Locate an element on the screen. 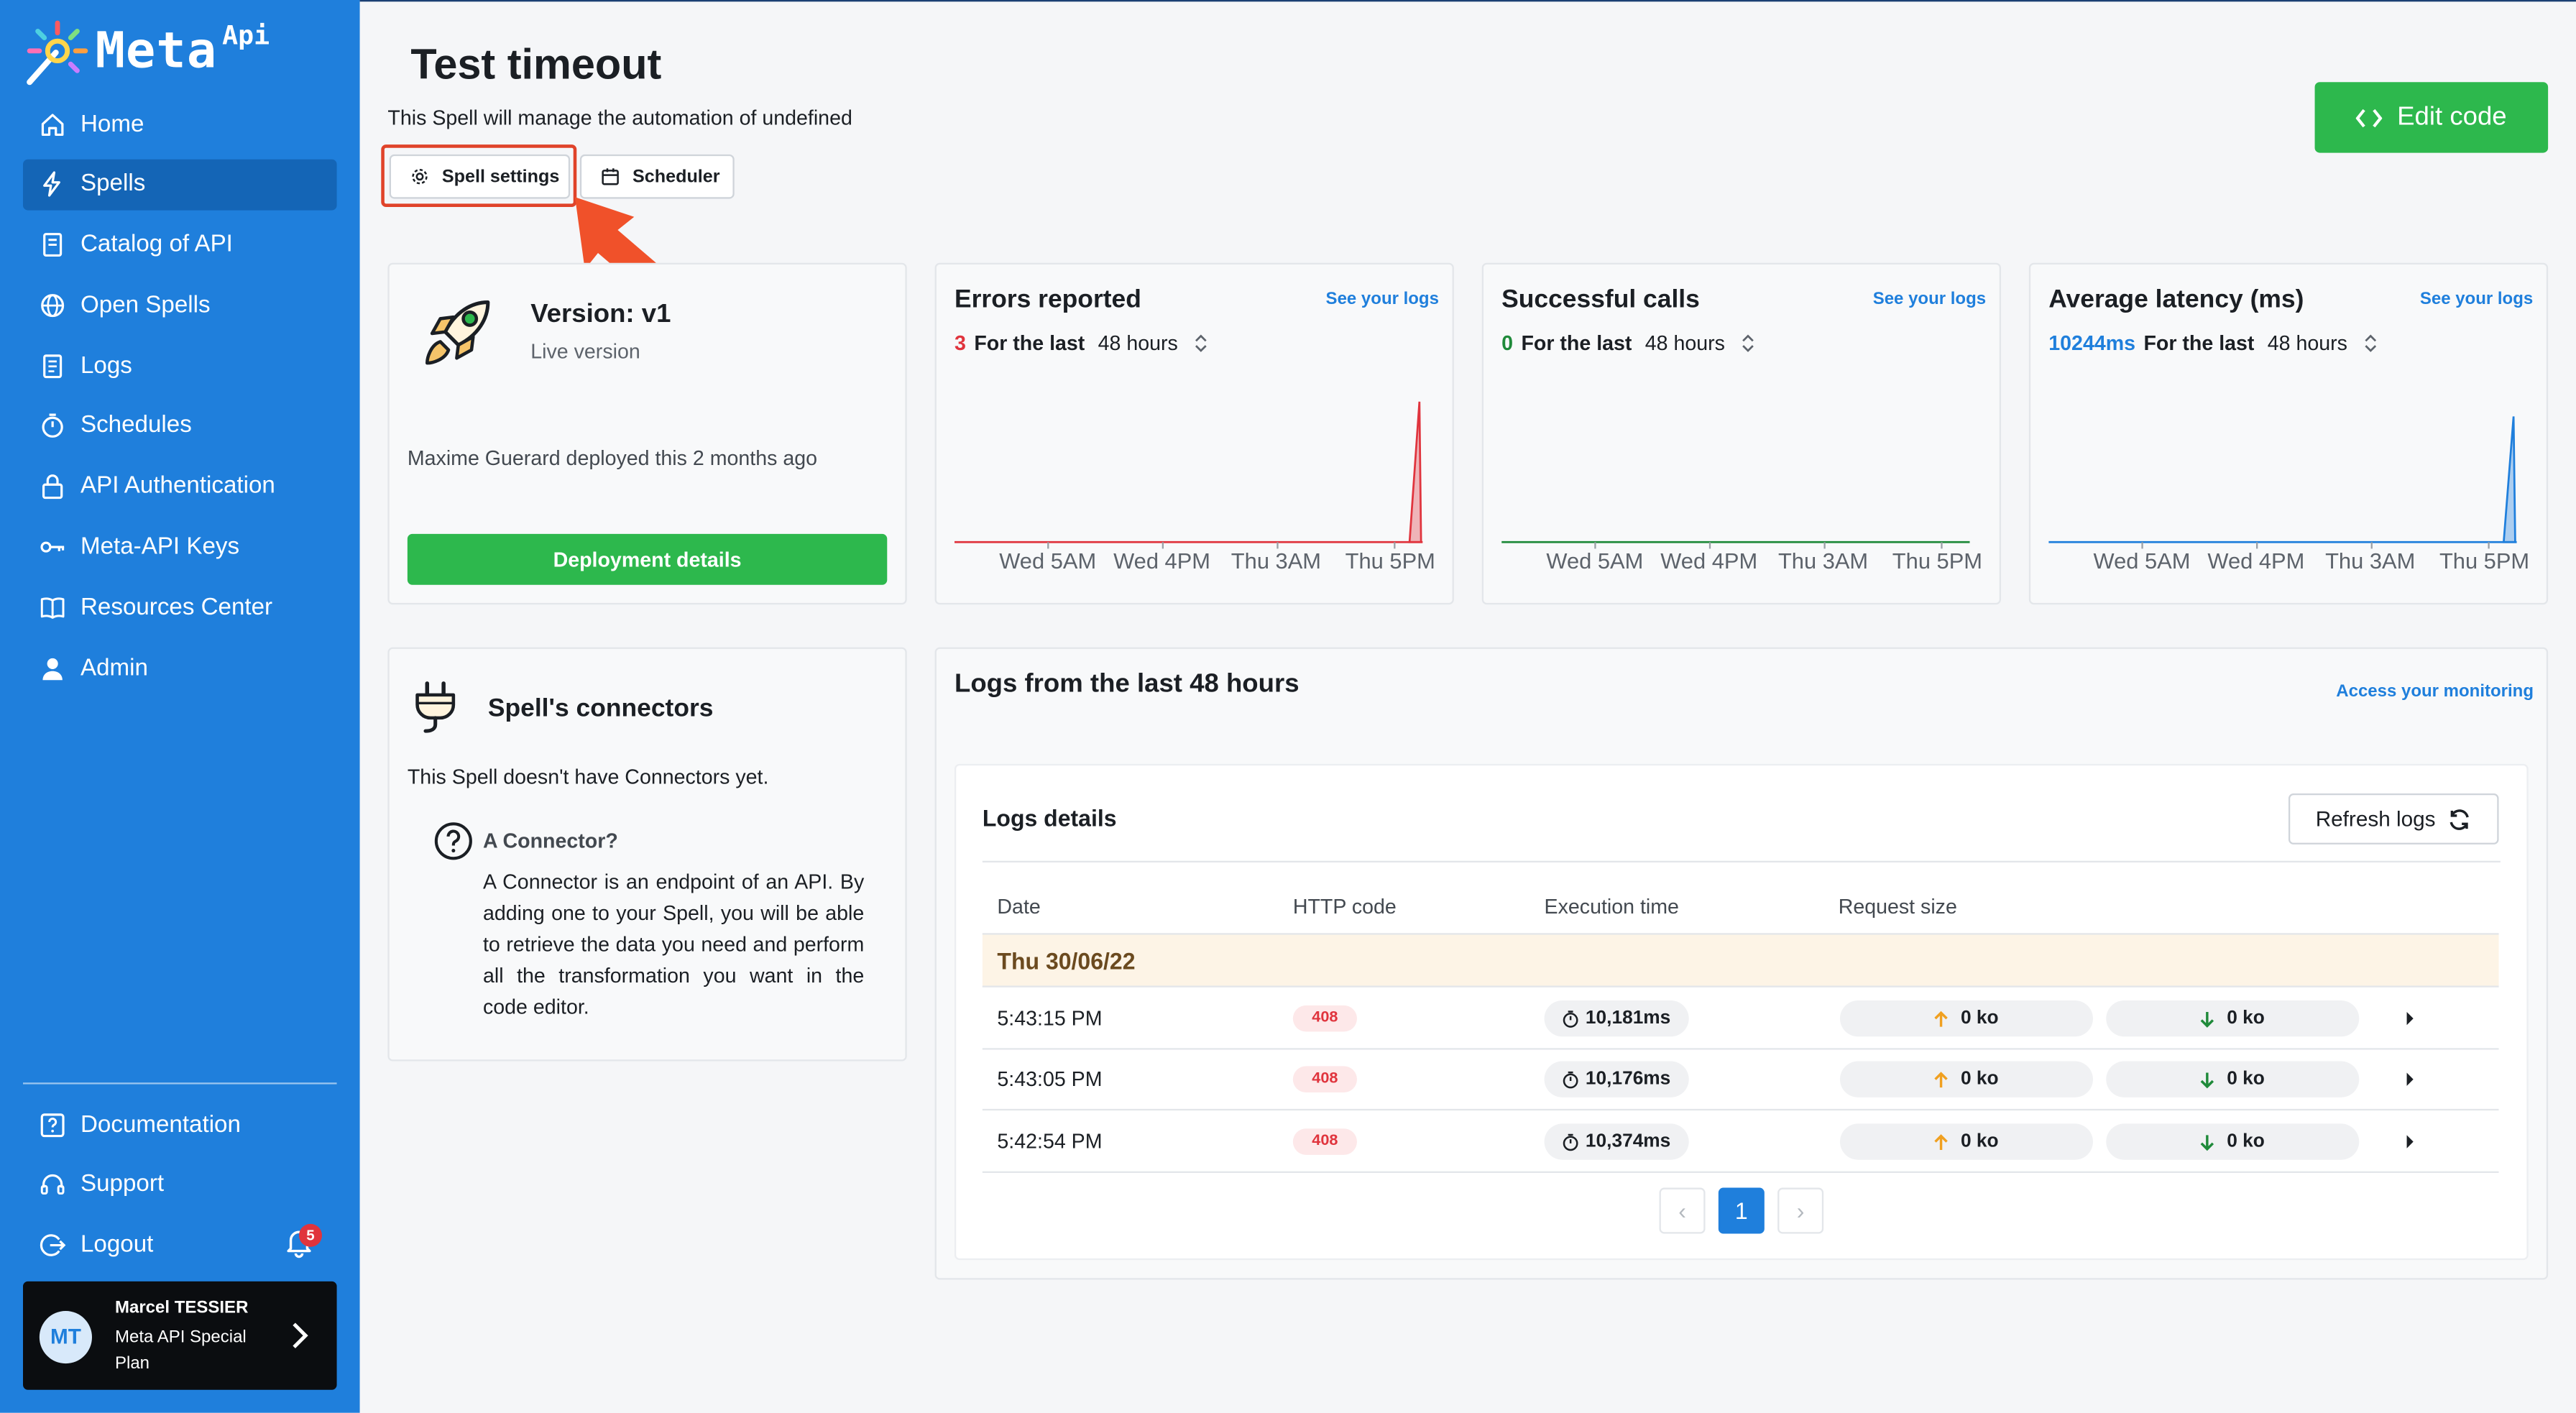 This screenshot has height=1413, width=2576. divider is located at coordinates (1741, 861).